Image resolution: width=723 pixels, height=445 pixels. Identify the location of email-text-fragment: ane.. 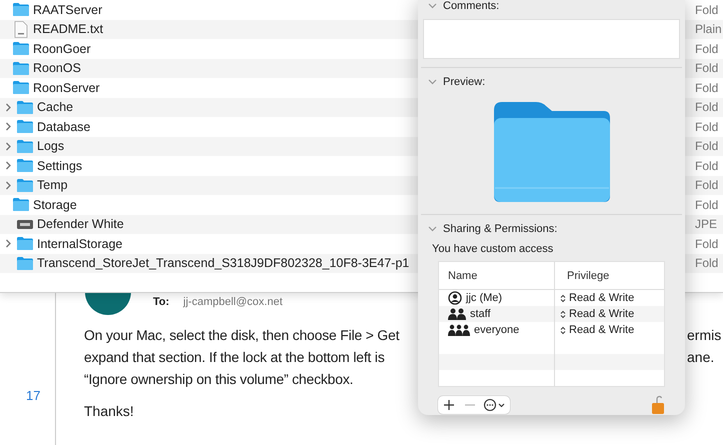
(700, 357).